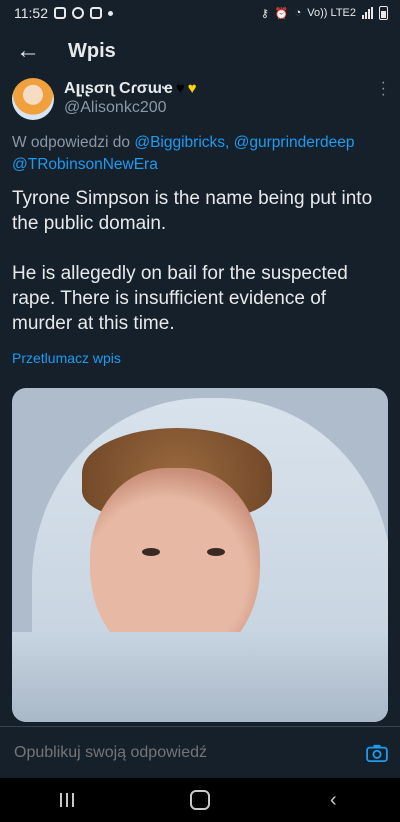  Describe the element at coordinates (181, 142) in the screenshot. I see `mention-link: @Biggibricks,` at that location.